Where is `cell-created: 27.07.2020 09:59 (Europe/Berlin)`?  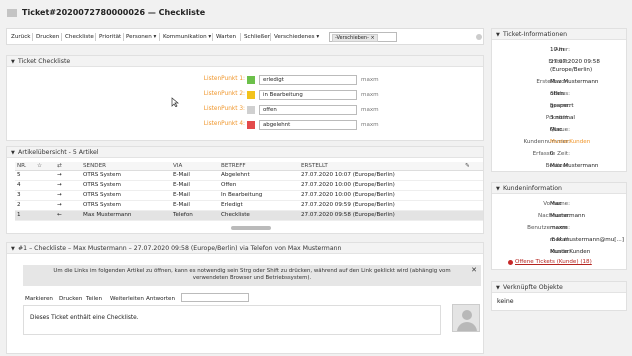
cell-created: 27.07.2020 09:59 (Europe/Berlin) is located at coordinates (381, 205).